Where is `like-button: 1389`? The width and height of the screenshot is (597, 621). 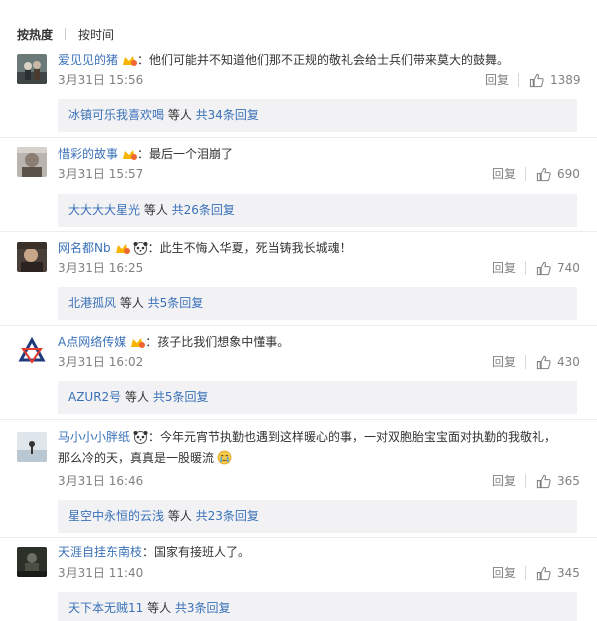 like-button: 1389 is located at coordinates (555, 80).